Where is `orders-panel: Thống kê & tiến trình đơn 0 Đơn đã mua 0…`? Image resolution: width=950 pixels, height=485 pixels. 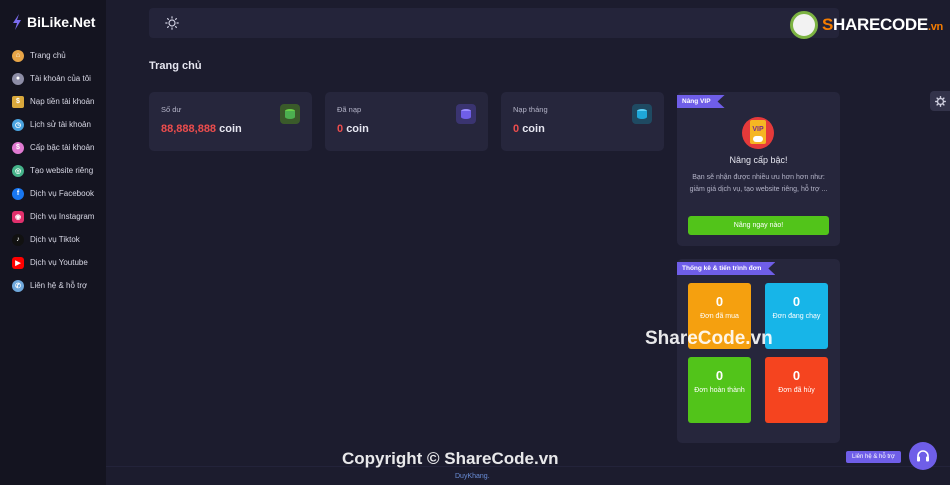
orders-panel: Thống kê & tiến trình đơn 0 Đơn đã mua 0… is located at coordinates (758, 351).